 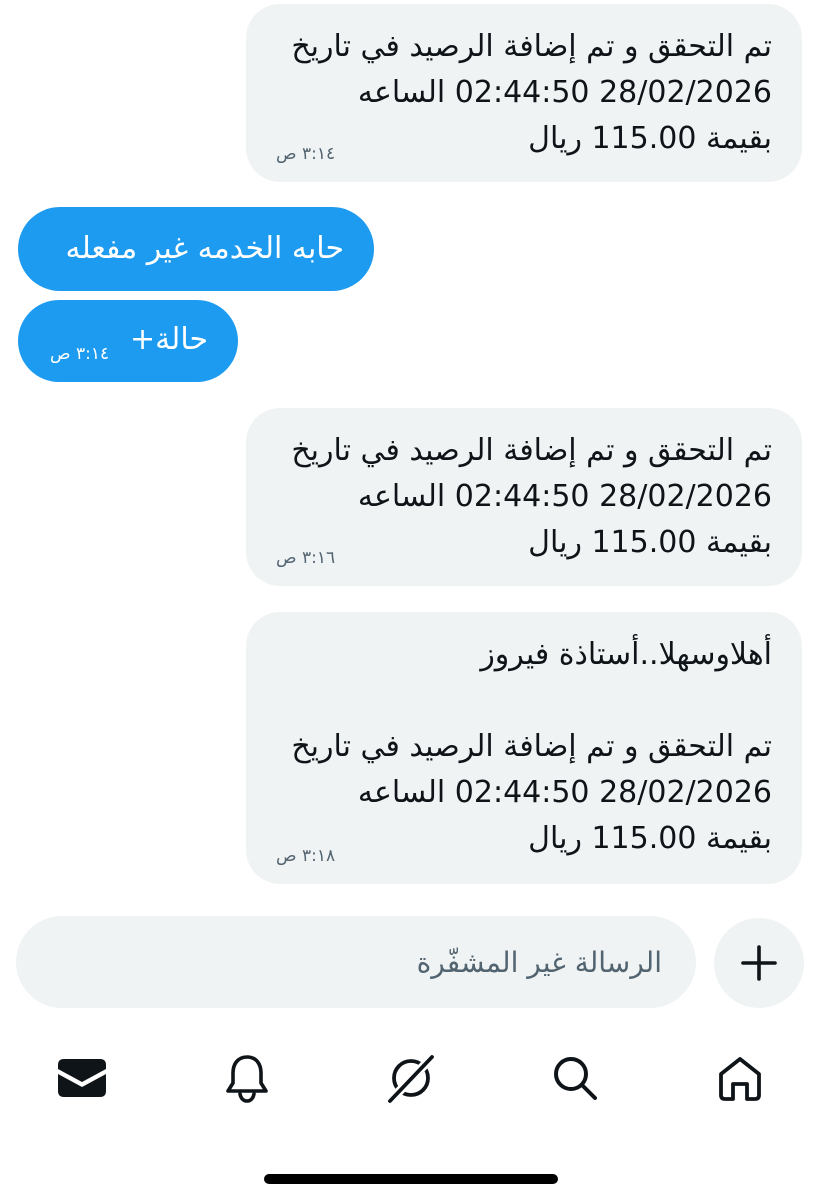 I want to click on message-bubble-outgoing: حابه الخدمه غير مفعله, so click(x=196, y=249).